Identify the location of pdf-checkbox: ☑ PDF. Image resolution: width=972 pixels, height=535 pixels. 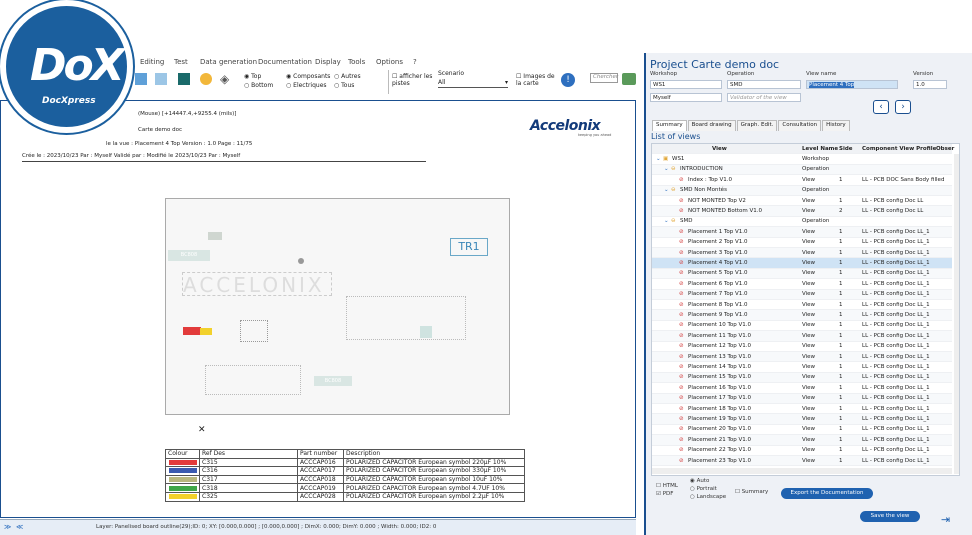
(664, 494).